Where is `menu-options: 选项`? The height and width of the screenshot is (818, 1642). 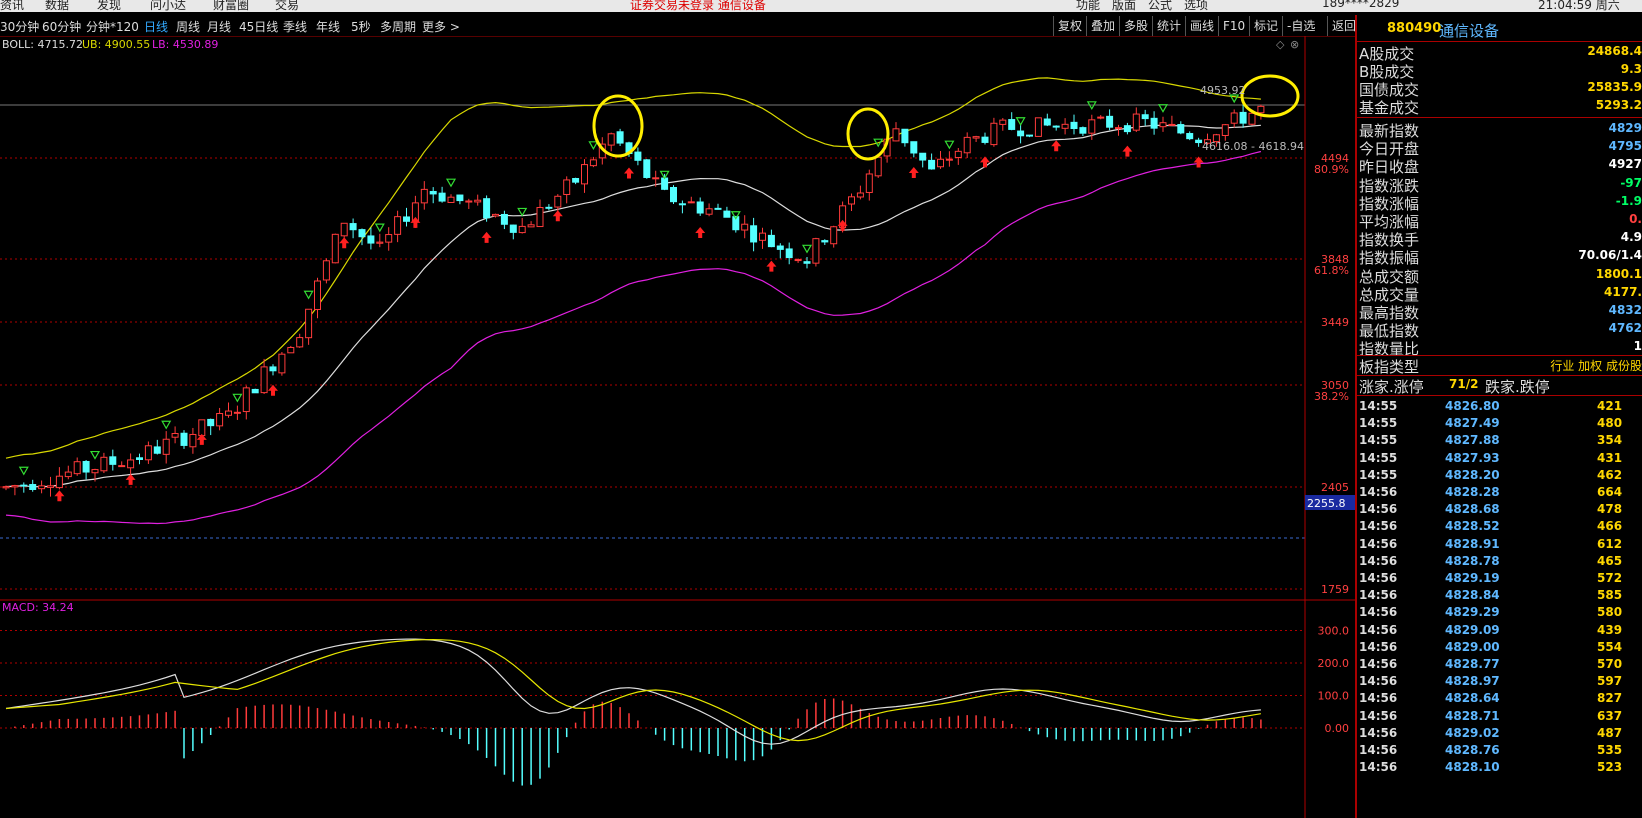 menu-options: 选项 is located at coordinates (1196, 6).